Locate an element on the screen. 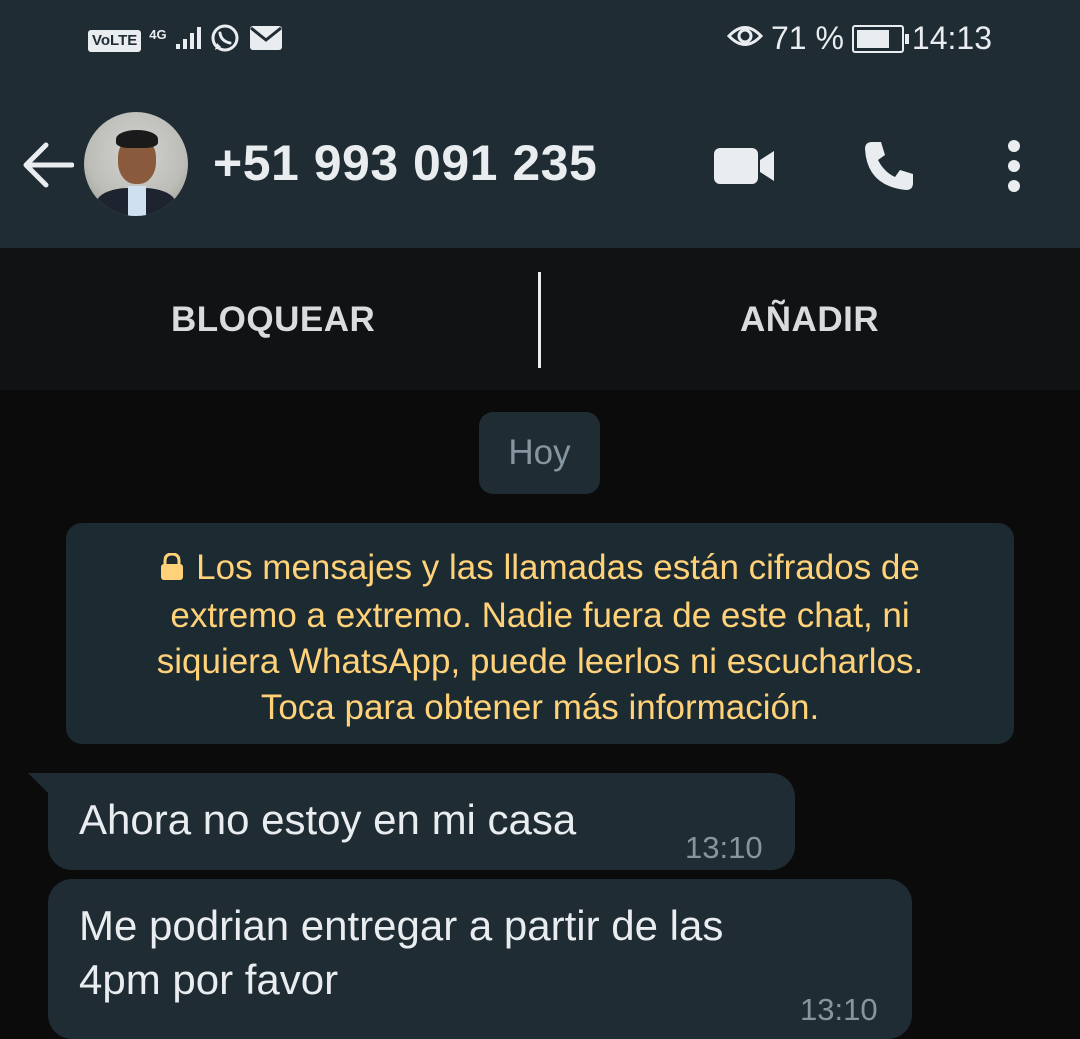 Image resolution: width=1080 pixels, height=1039 pixels. mail-icon is located at coordinates (266, 40).